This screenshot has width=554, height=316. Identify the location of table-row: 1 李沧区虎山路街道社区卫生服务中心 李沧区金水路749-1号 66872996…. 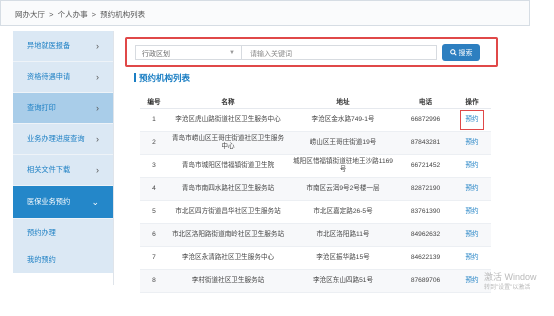
(315, 120).